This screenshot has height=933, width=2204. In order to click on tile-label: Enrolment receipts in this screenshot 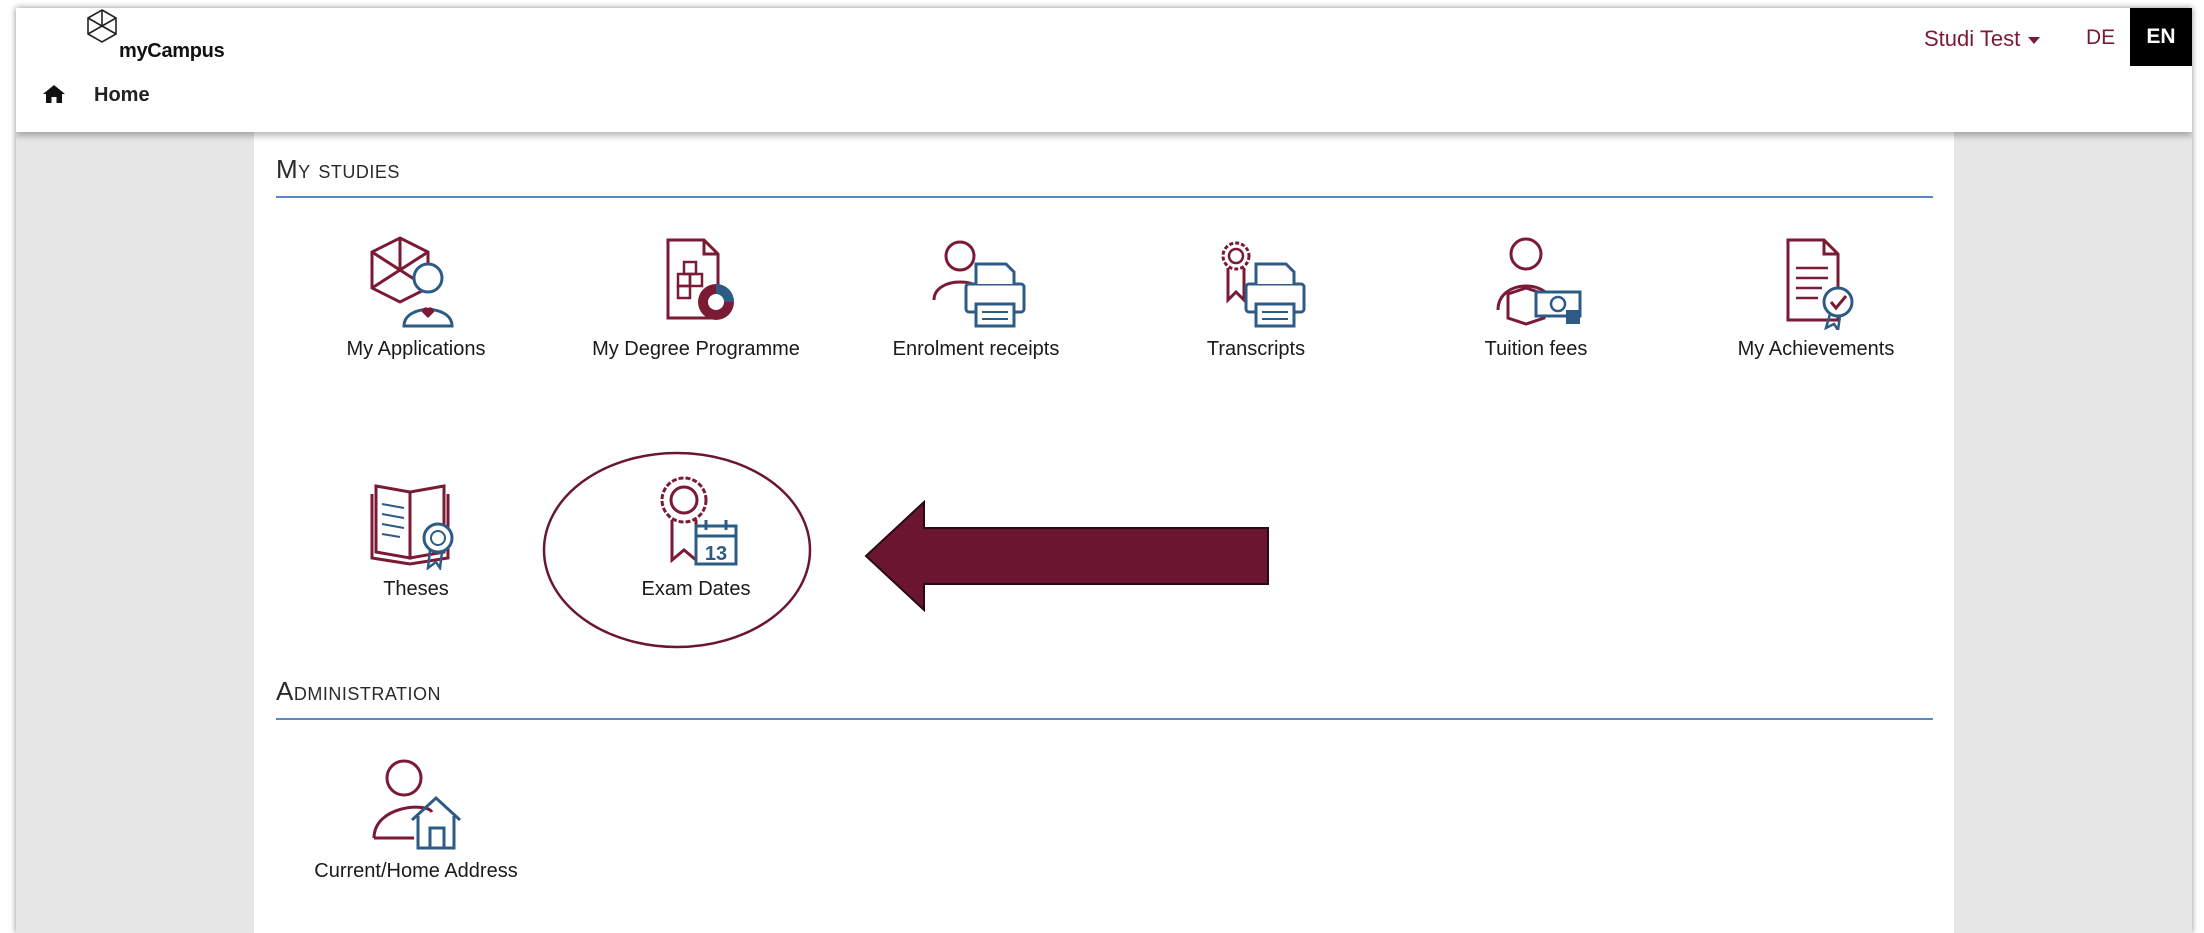, I will do `click(976, 349)`.